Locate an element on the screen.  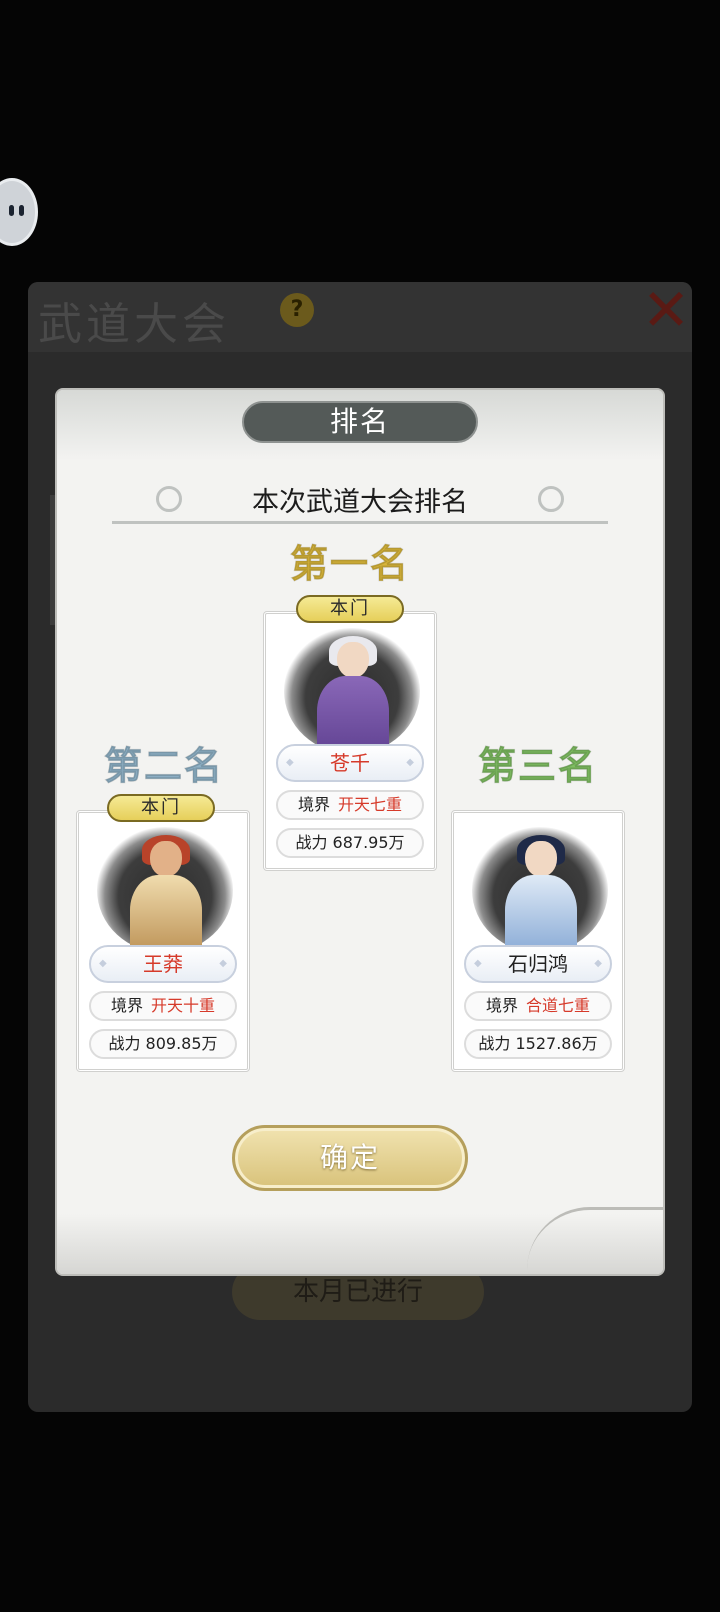
character-name: 石归鸿 is located at coordinates (538, 964).